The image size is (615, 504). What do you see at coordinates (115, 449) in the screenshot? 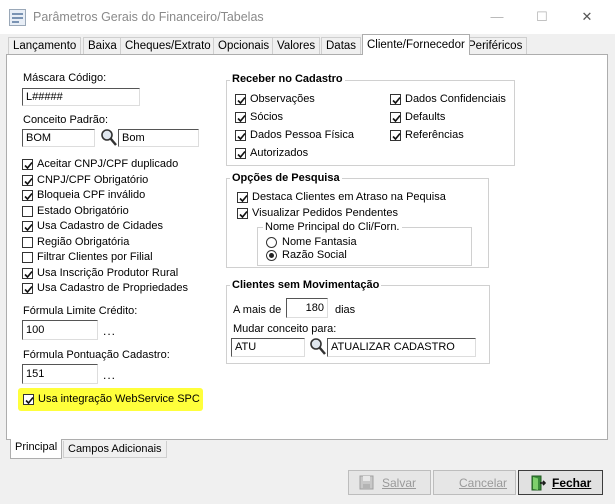
I see `tab-campos-adicionais: Campos Adicionais` at bounding box center [115, 449].